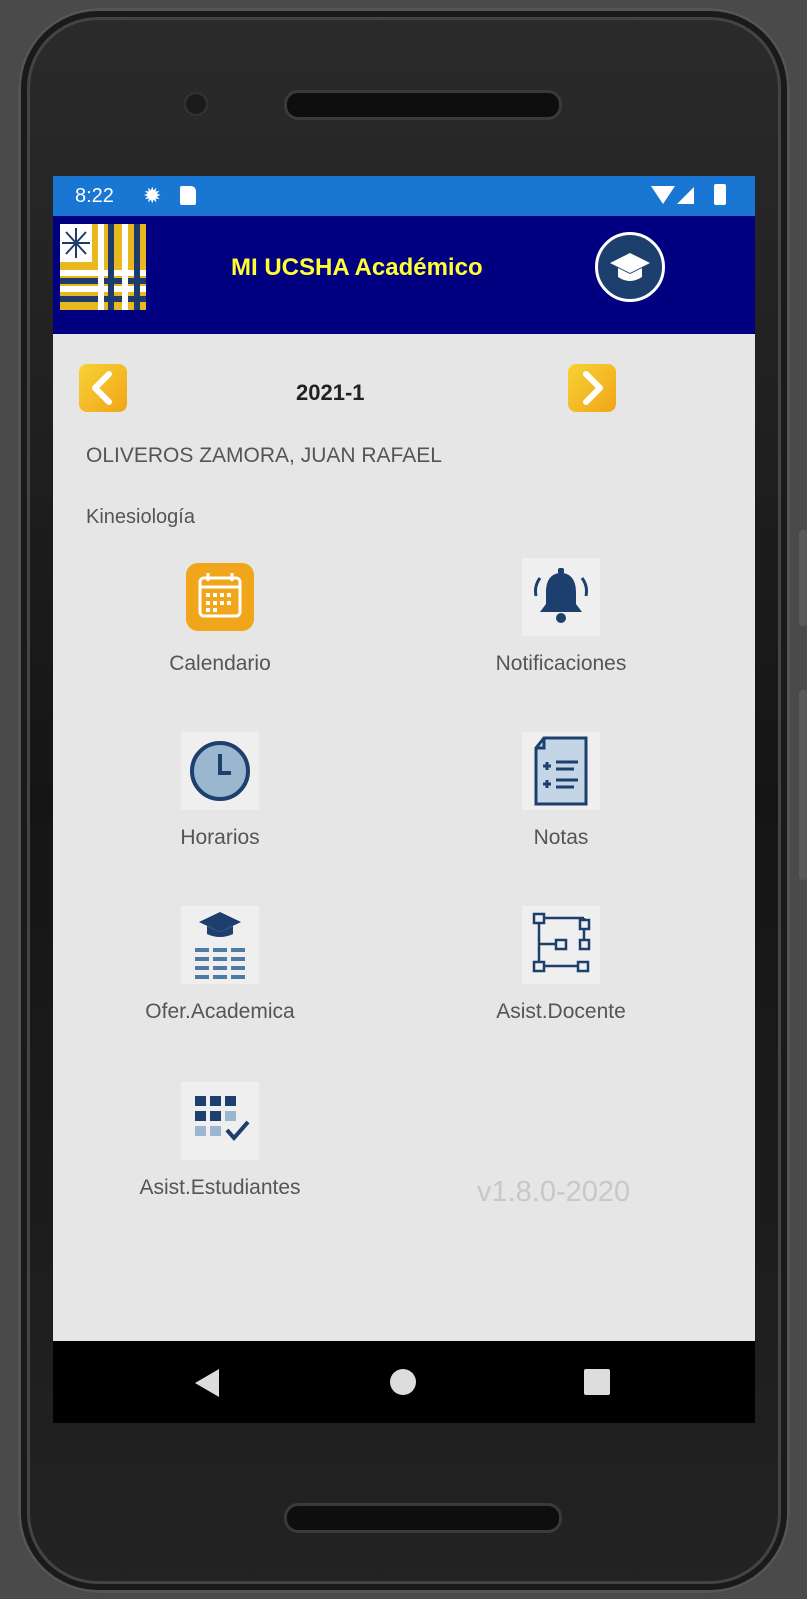  Describe the element at coordinates (720, 194) in the screenshot. I see `battery-icon` at that location.